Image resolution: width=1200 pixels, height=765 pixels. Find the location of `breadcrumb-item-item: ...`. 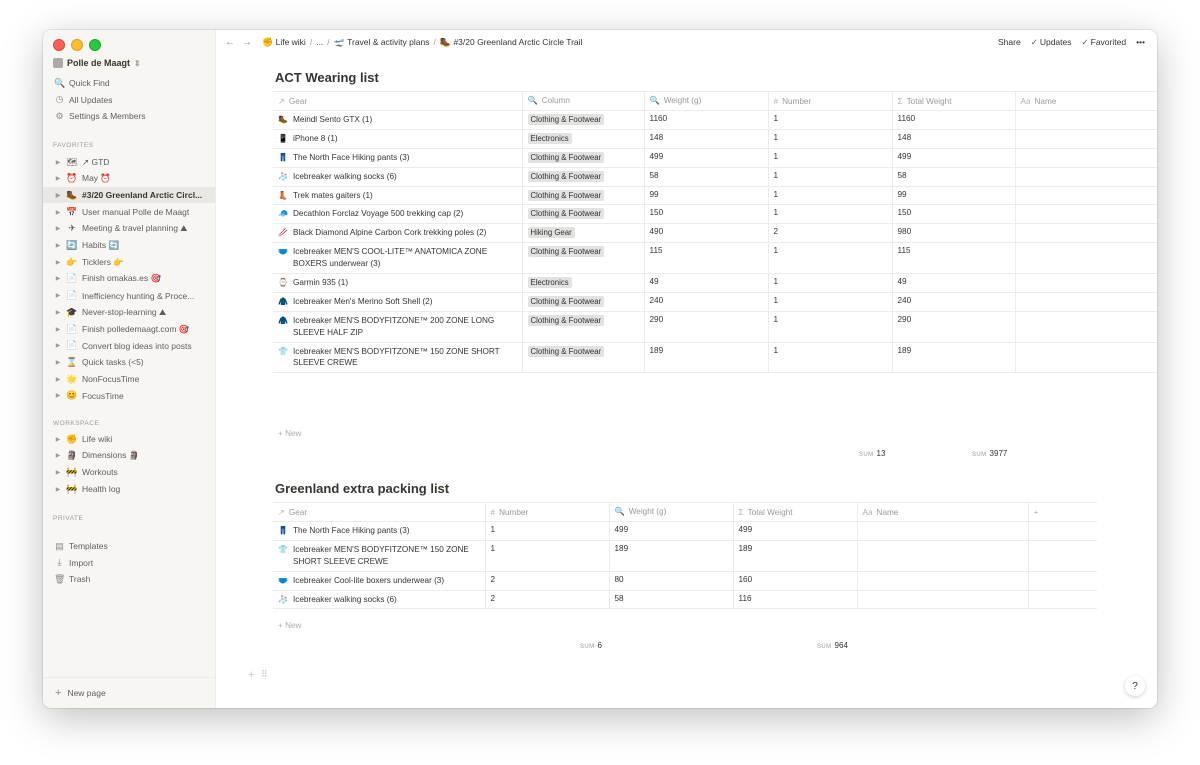

breadcrumb-item-item: ... is located at coordinates (319, 42).